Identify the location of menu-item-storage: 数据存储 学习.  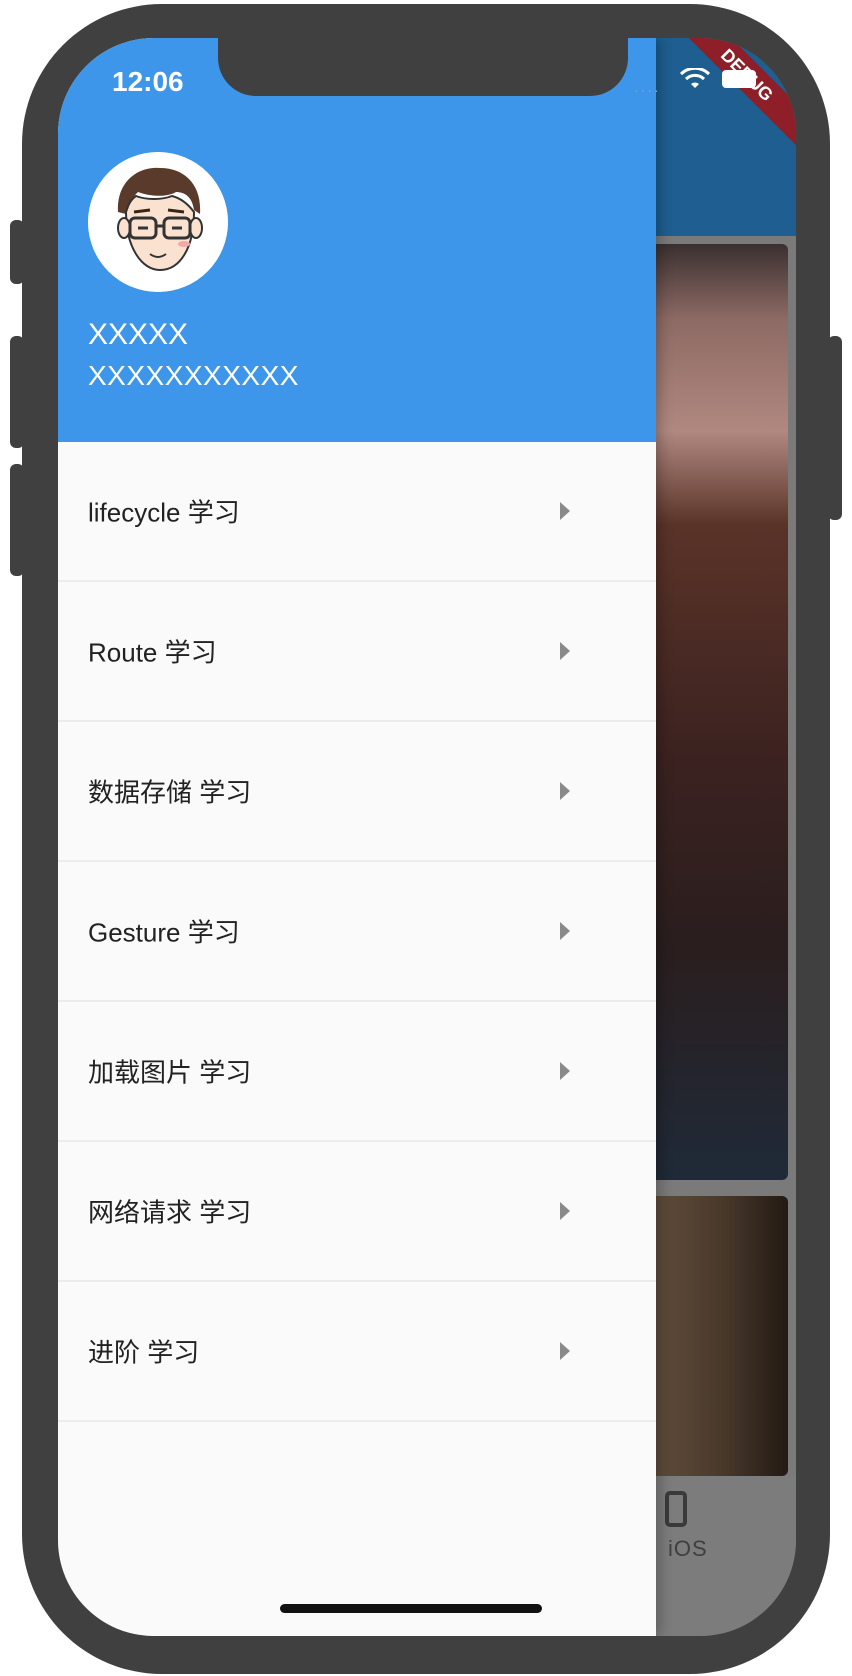
(357, 792).